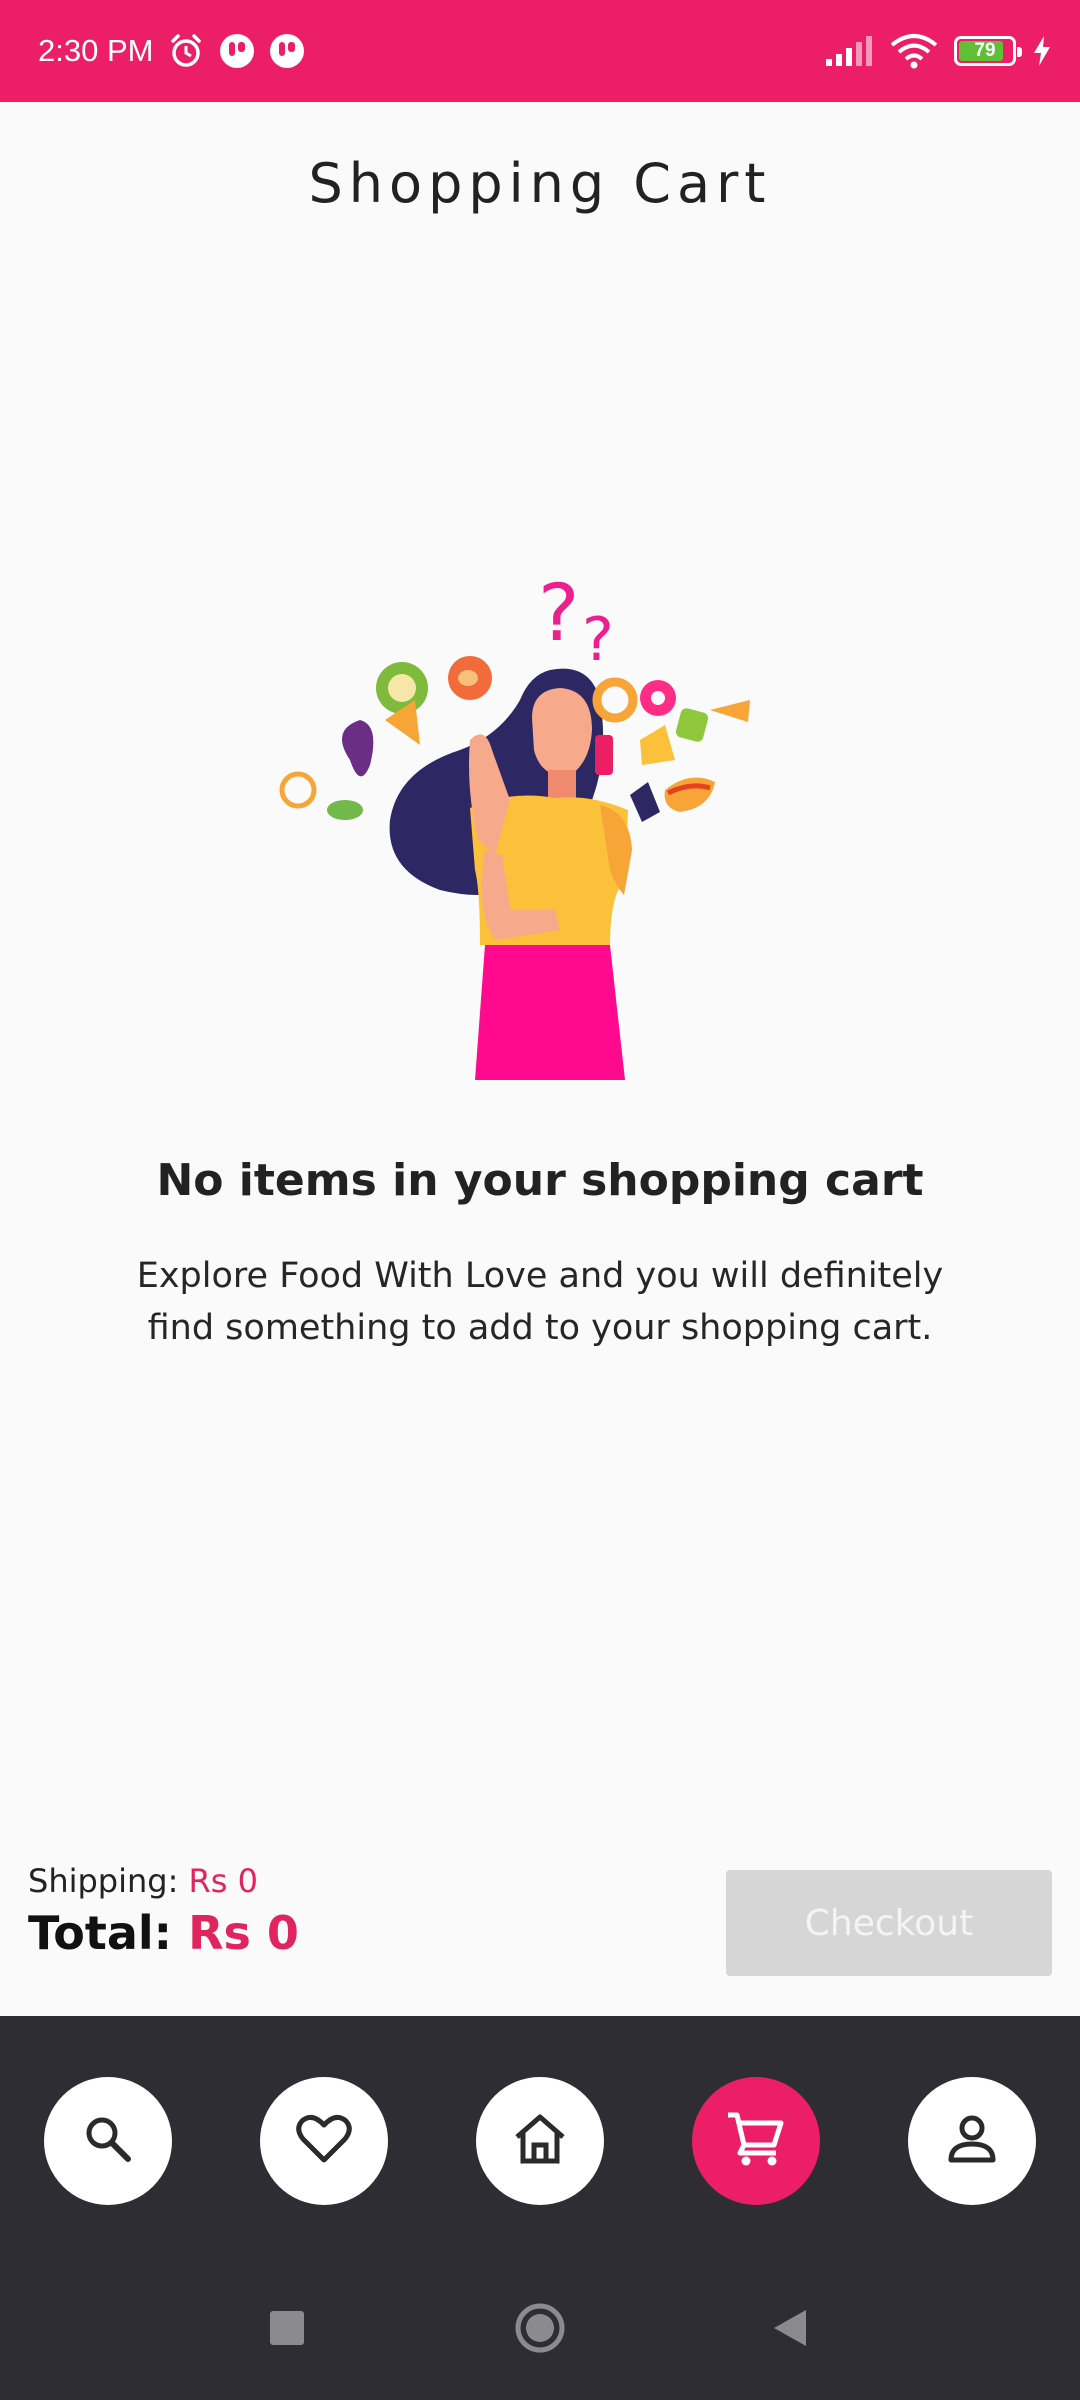  Describe the element at coordinates (100, 1933) in the screenshot. I see `total-label: Total:` at that location.